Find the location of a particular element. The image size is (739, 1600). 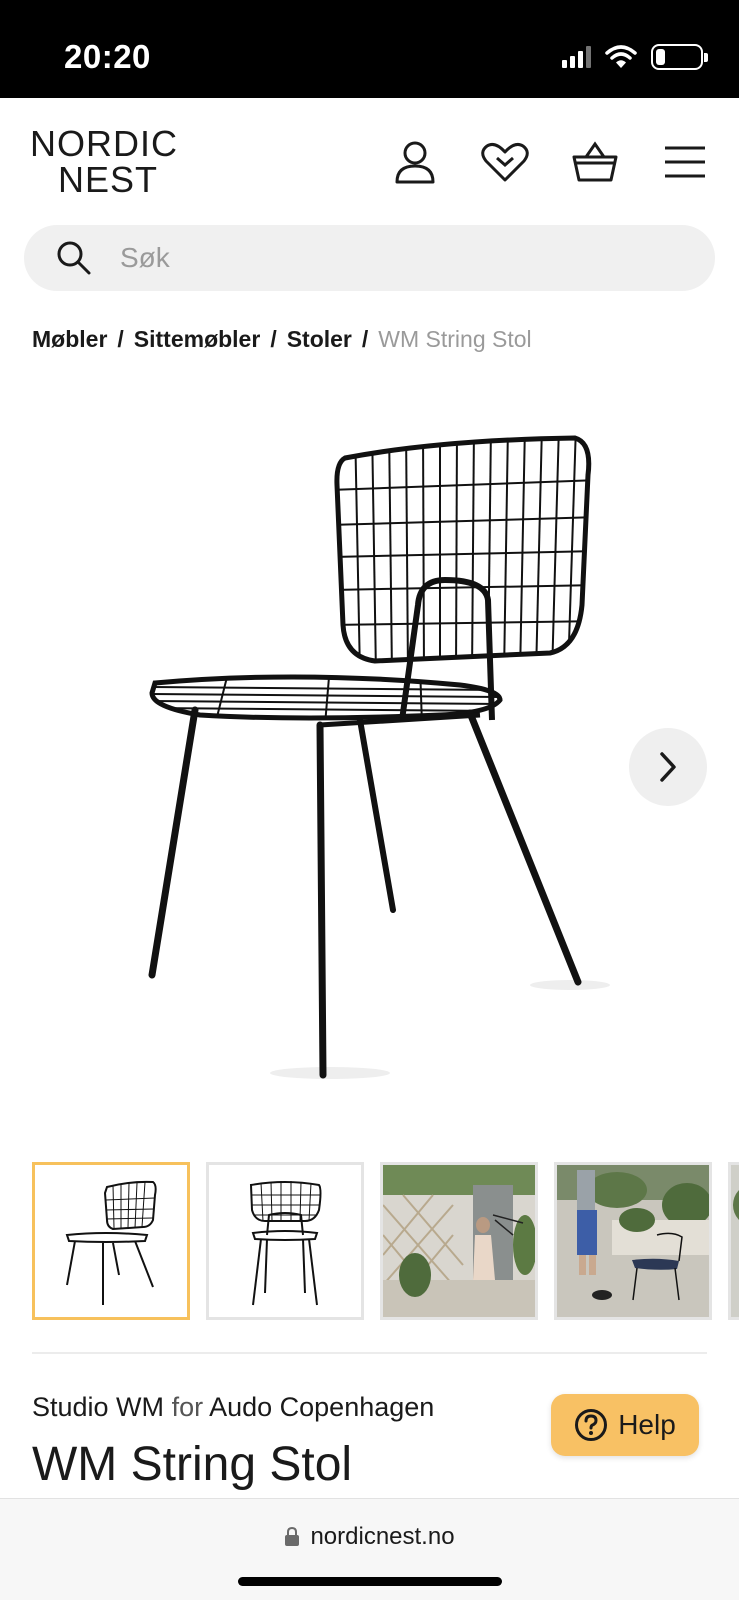

nordic-nest-logo: NORDIC NEST is located at coordinates (104, 162).